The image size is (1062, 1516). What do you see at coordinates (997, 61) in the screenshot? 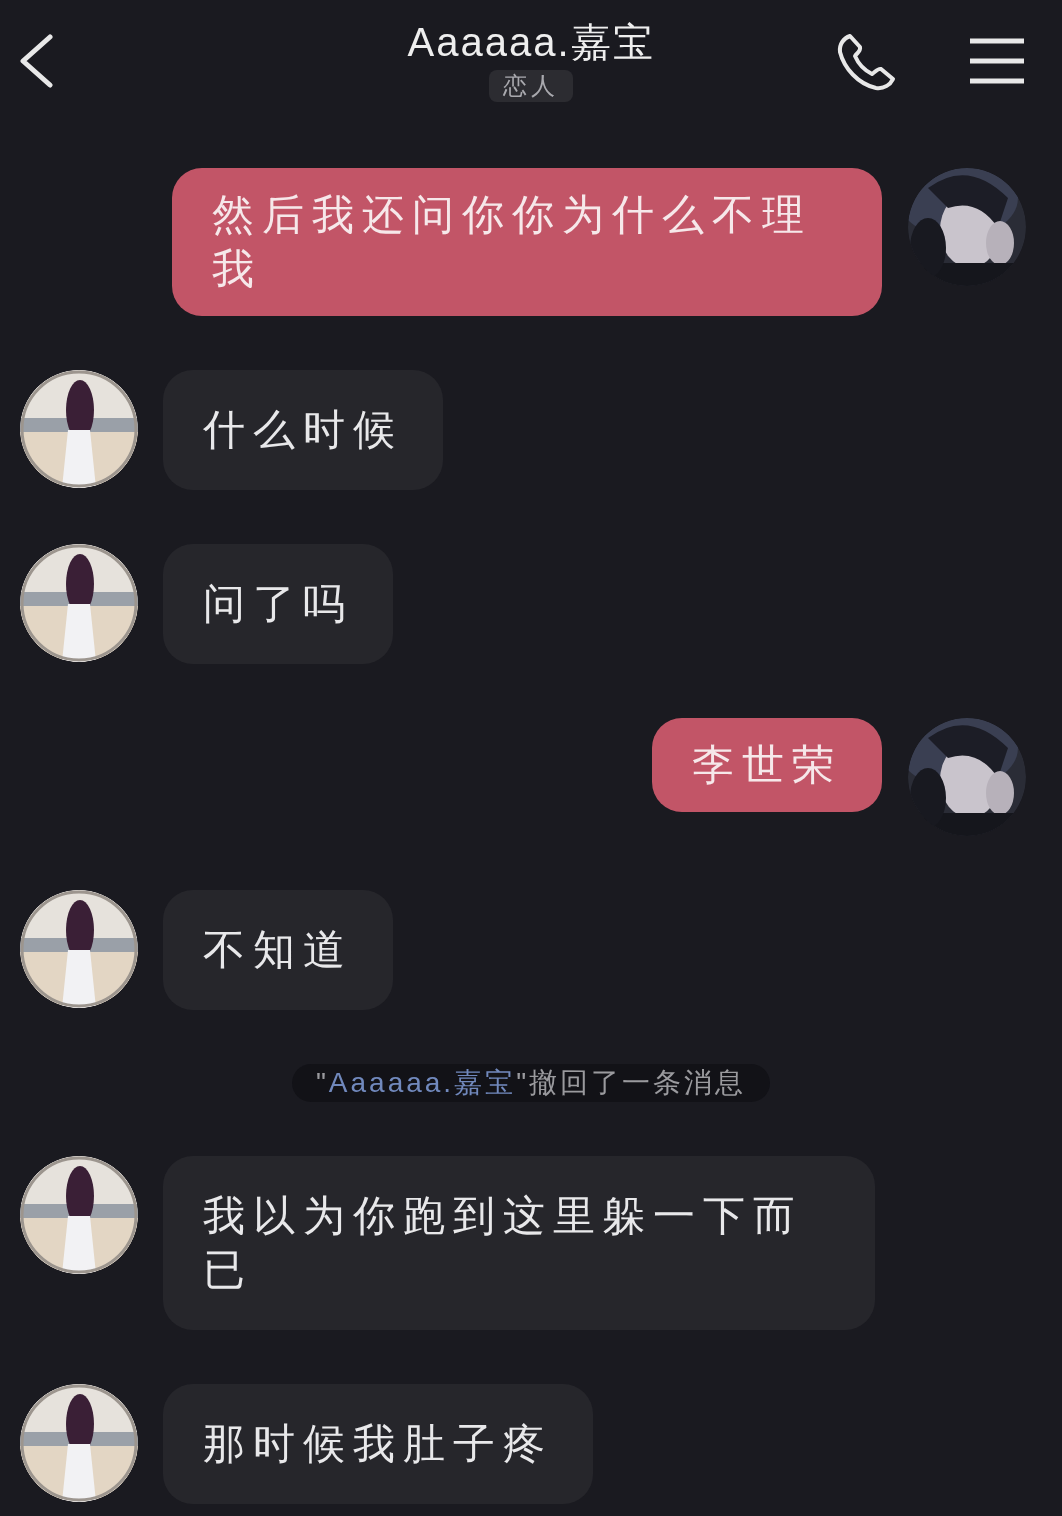
I see `menu-icon` at bounding box center [997, 61].